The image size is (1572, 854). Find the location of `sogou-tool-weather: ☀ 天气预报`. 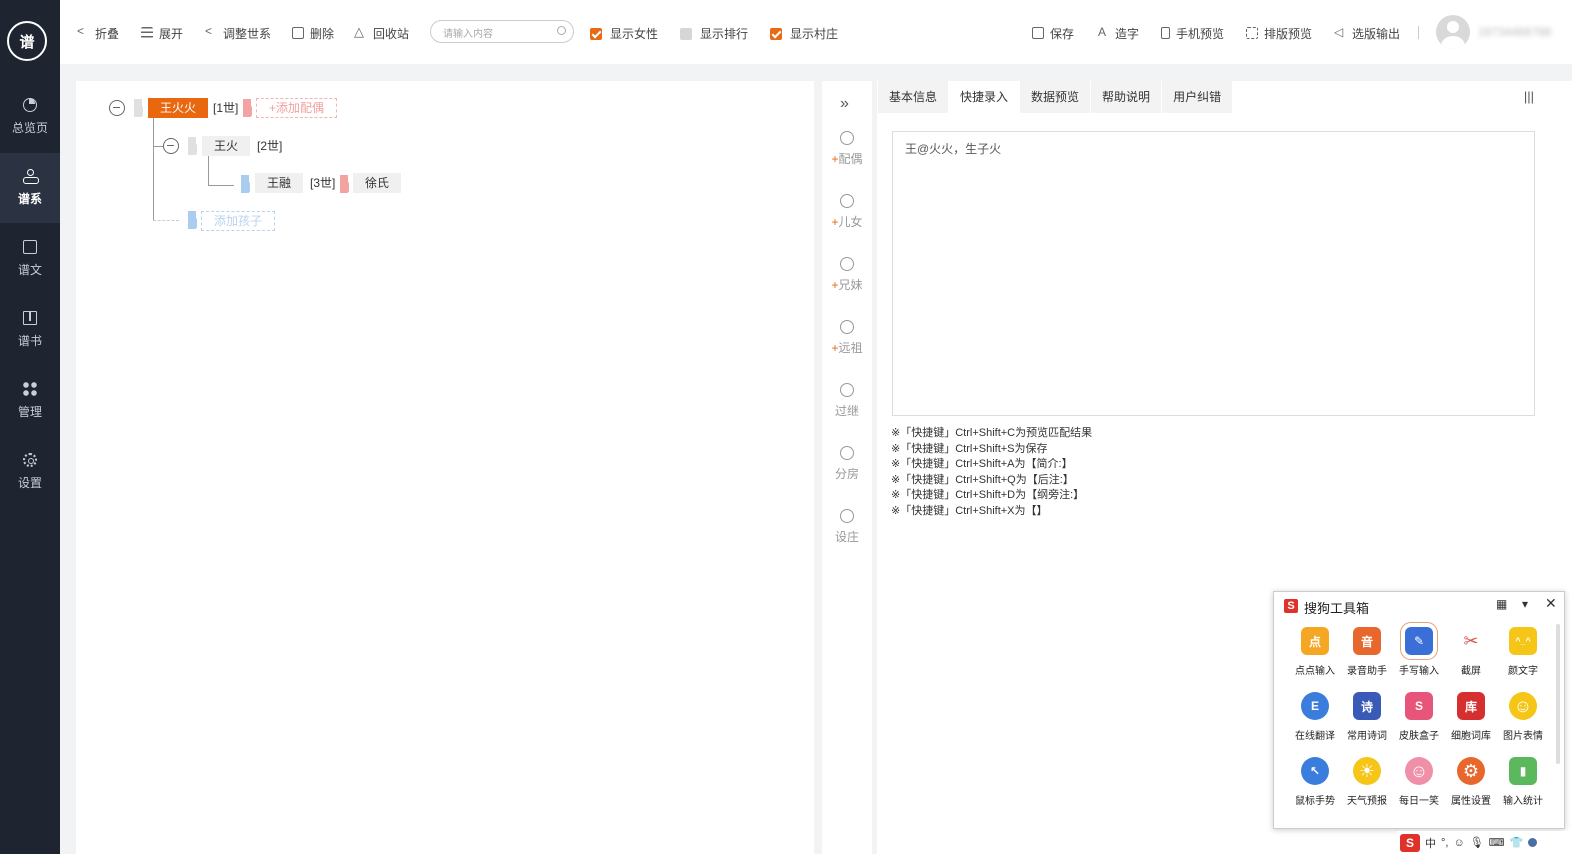

sogou-tool-weather: ☀ 天气预报 is located at coordinates (1367, 782).